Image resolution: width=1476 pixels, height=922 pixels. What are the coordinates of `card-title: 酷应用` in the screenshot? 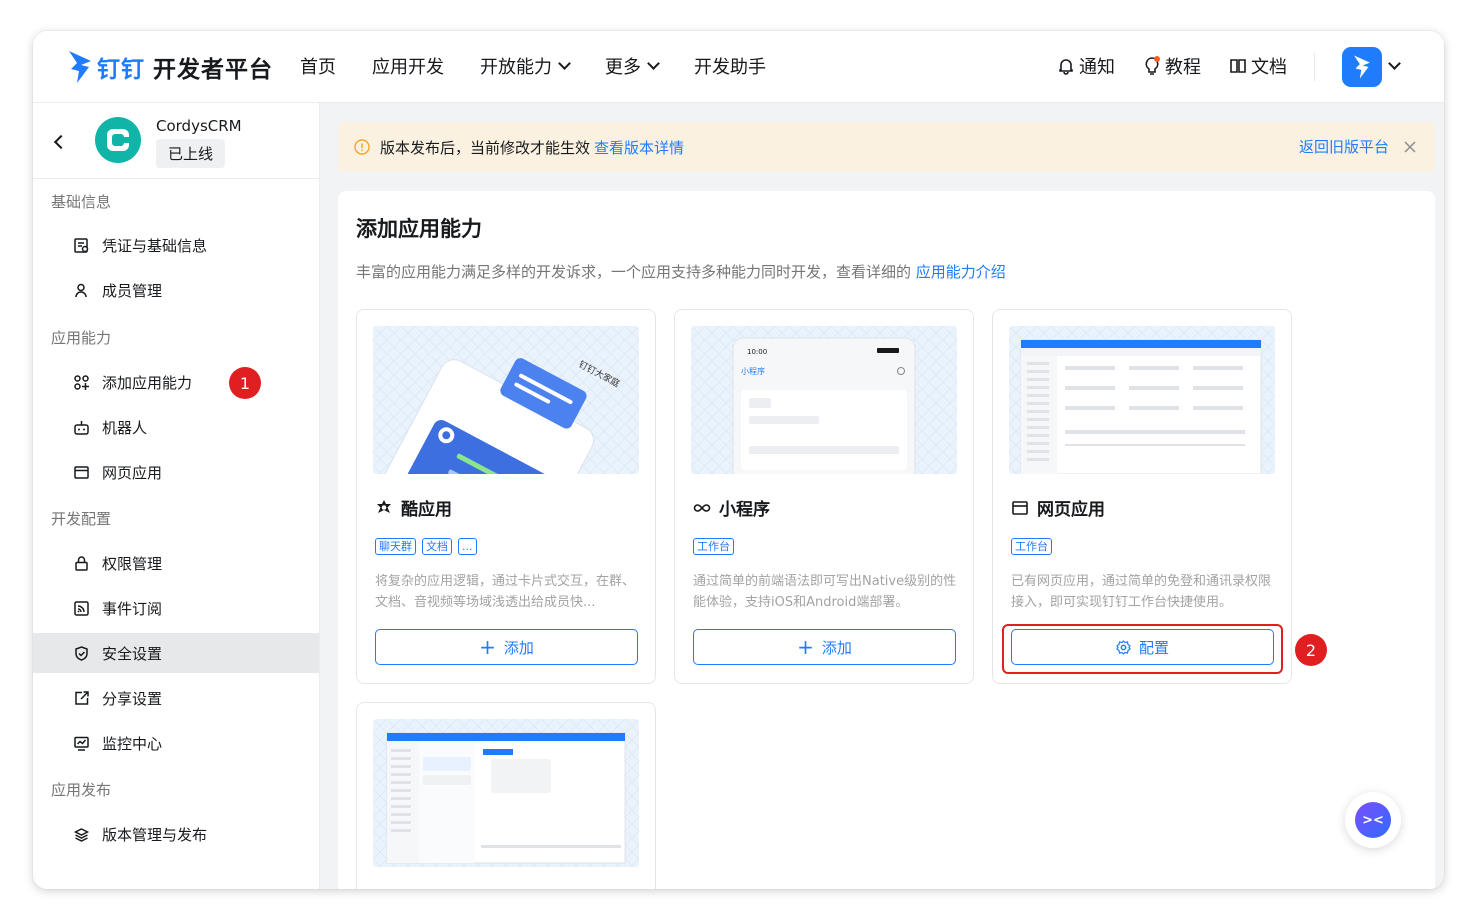 It's located at (413, 507).